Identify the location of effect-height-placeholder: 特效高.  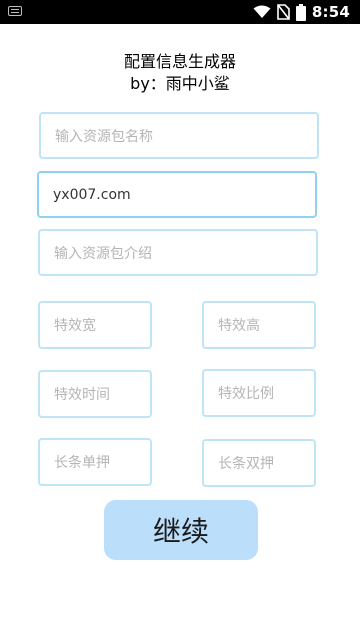
(239, 326).